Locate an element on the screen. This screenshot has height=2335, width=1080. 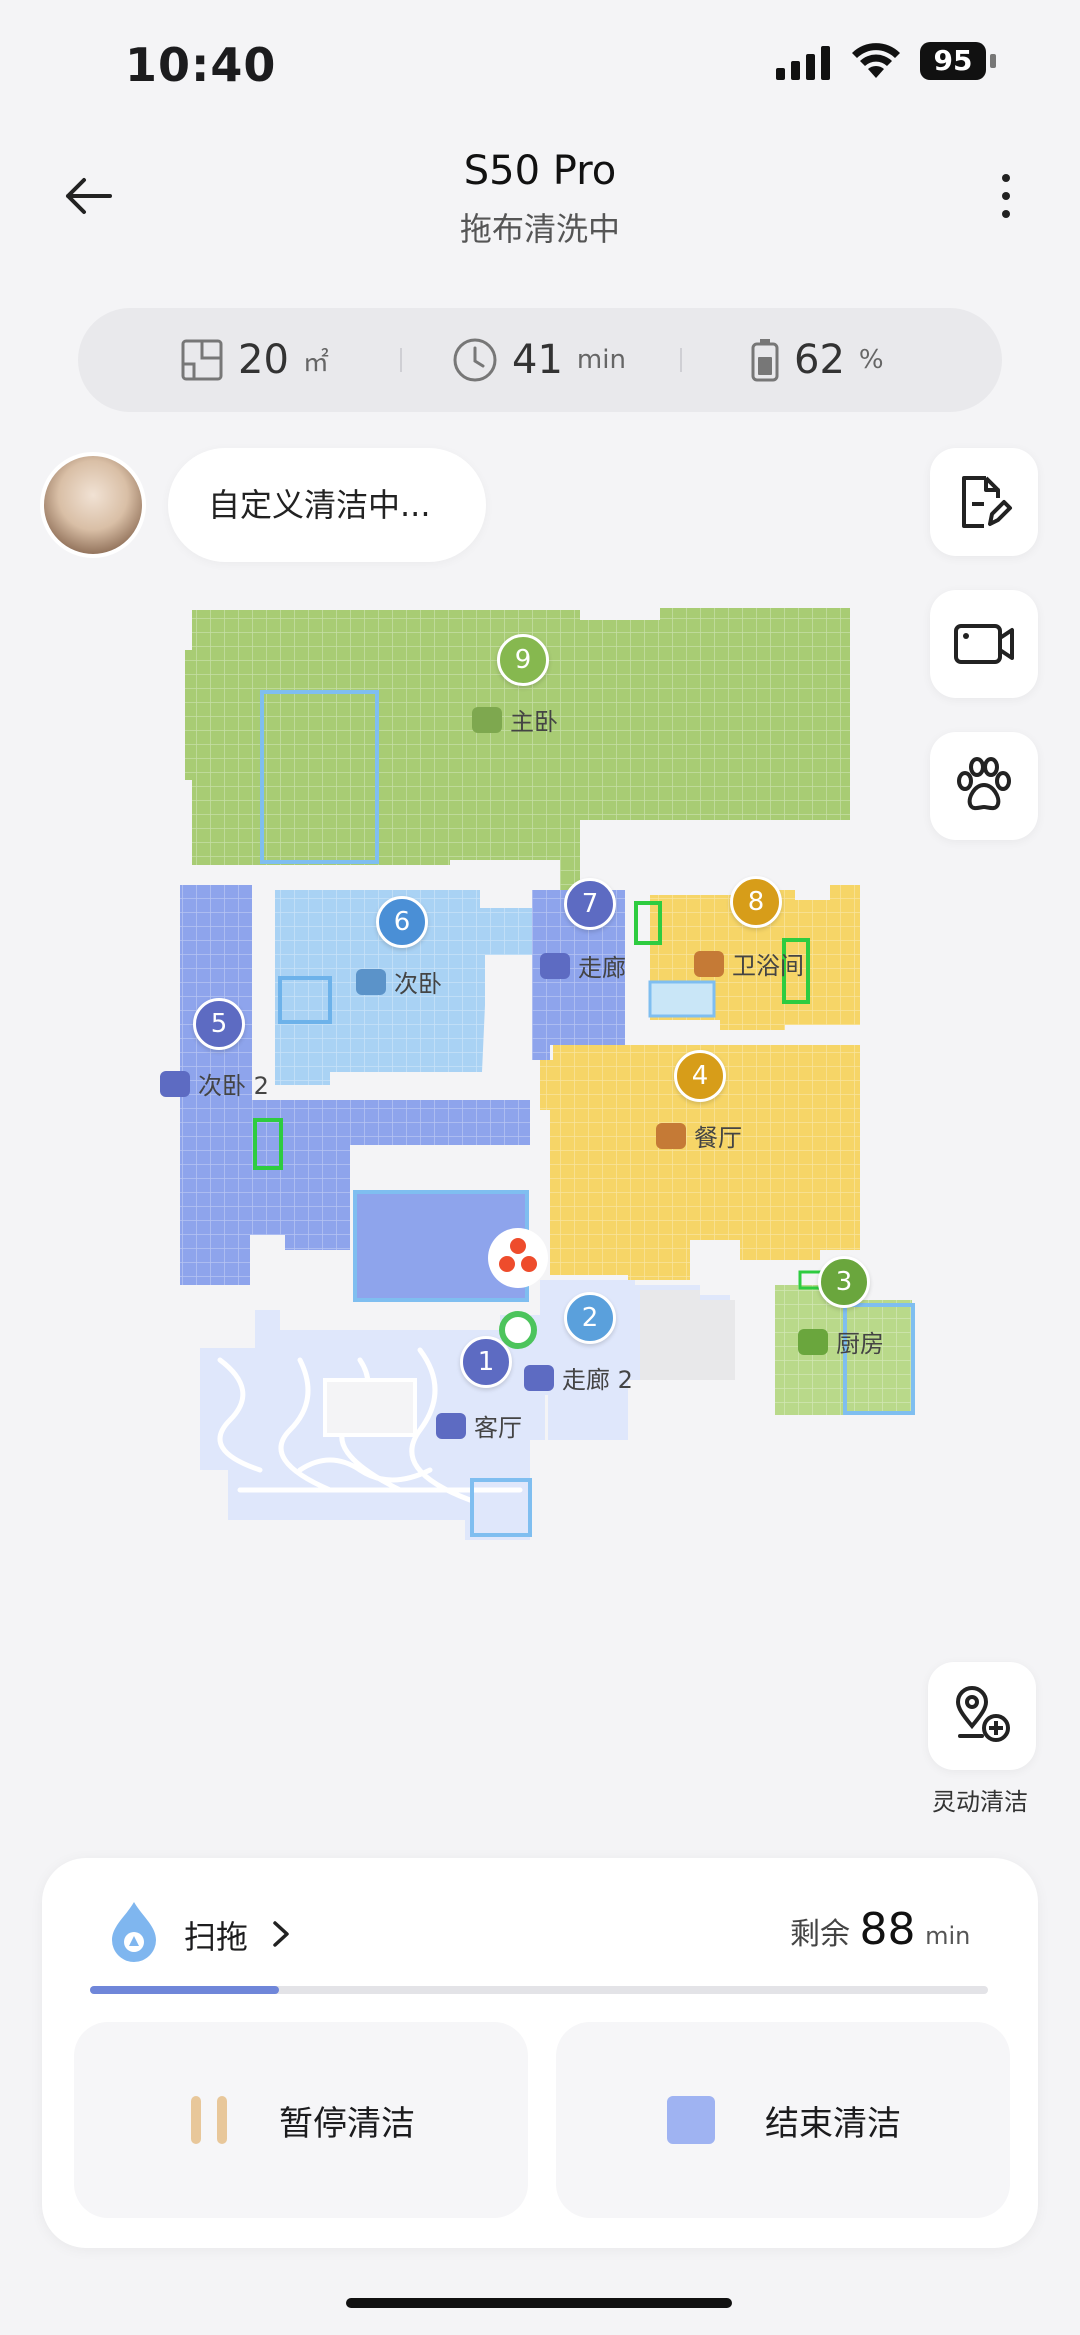
device-title: S50 Pro is located at coordinates (540, 171).